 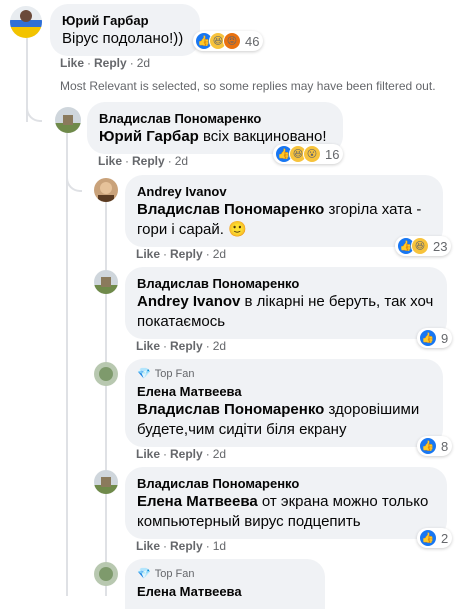 I want to click on reaction-summary: 👍 9, so click(x=435, y=338).